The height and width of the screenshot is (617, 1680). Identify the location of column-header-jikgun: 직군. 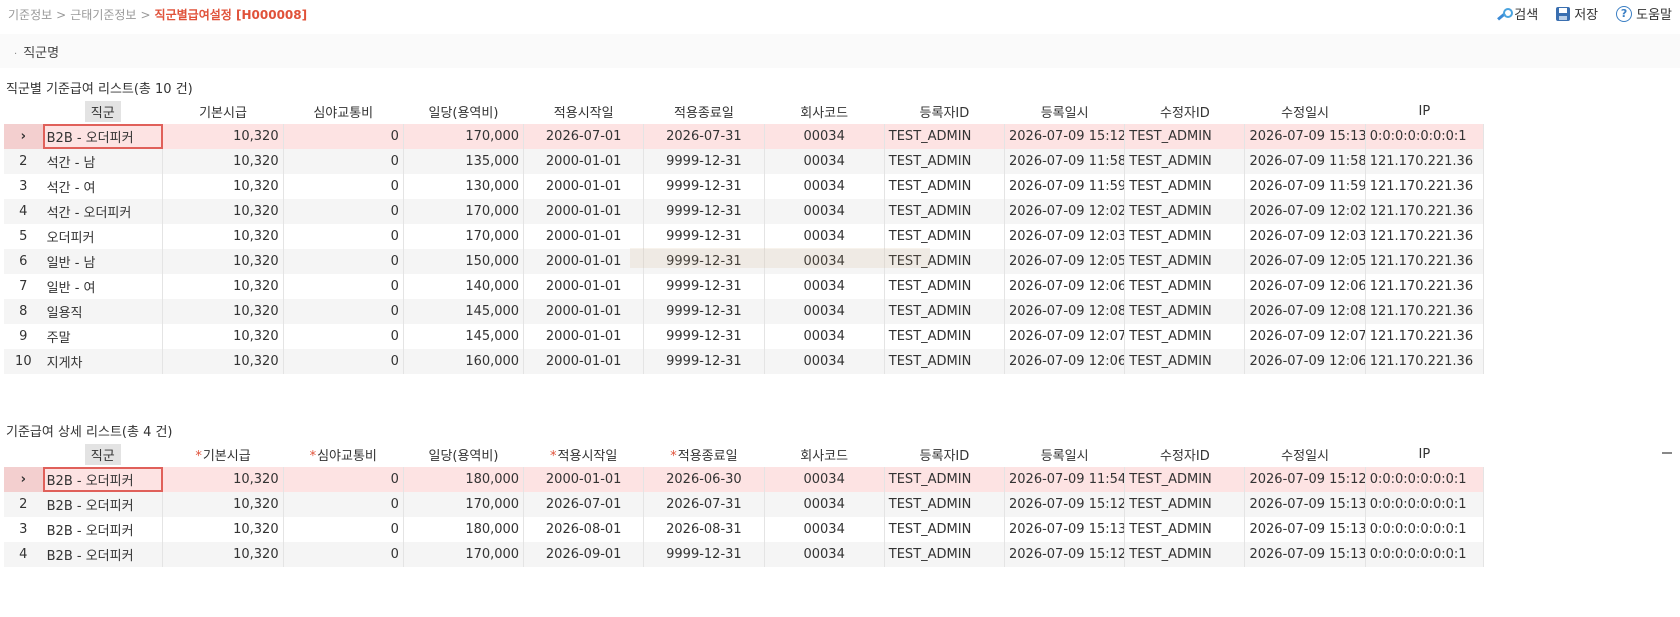
(102, 454).